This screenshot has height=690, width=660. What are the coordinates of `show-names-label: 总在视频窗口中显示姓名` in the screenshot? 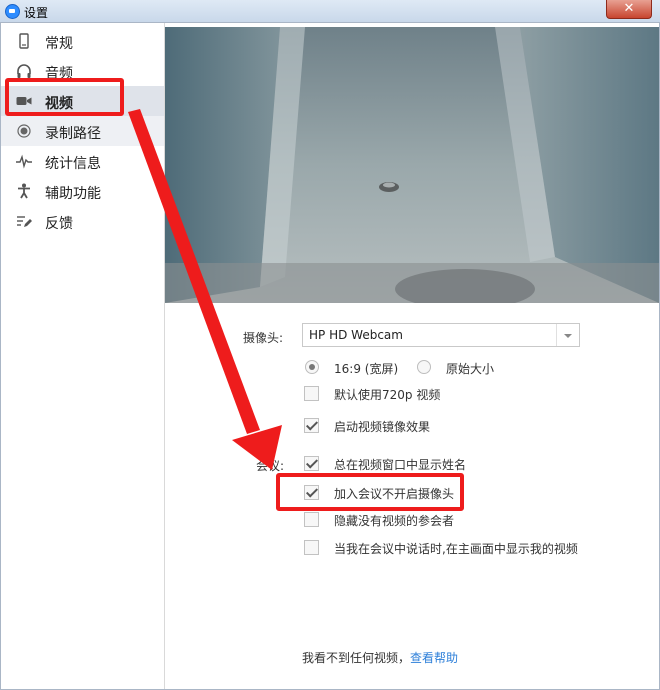 It's located at (400, 465).